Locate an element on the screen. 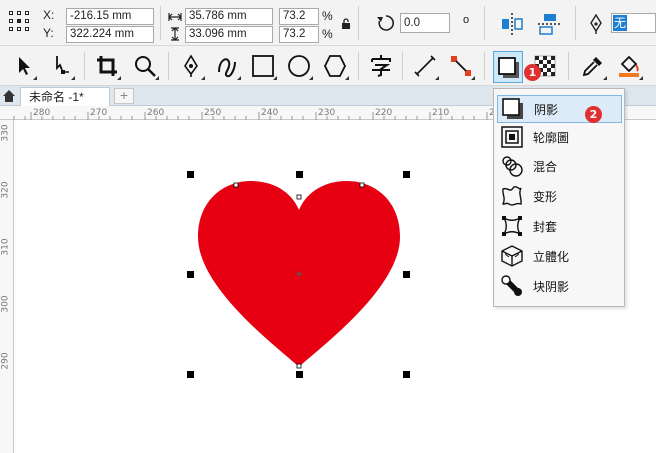 The height and width of the screenshot is (453, 656). eyedropper-tool is located at coordinates (593, 66).